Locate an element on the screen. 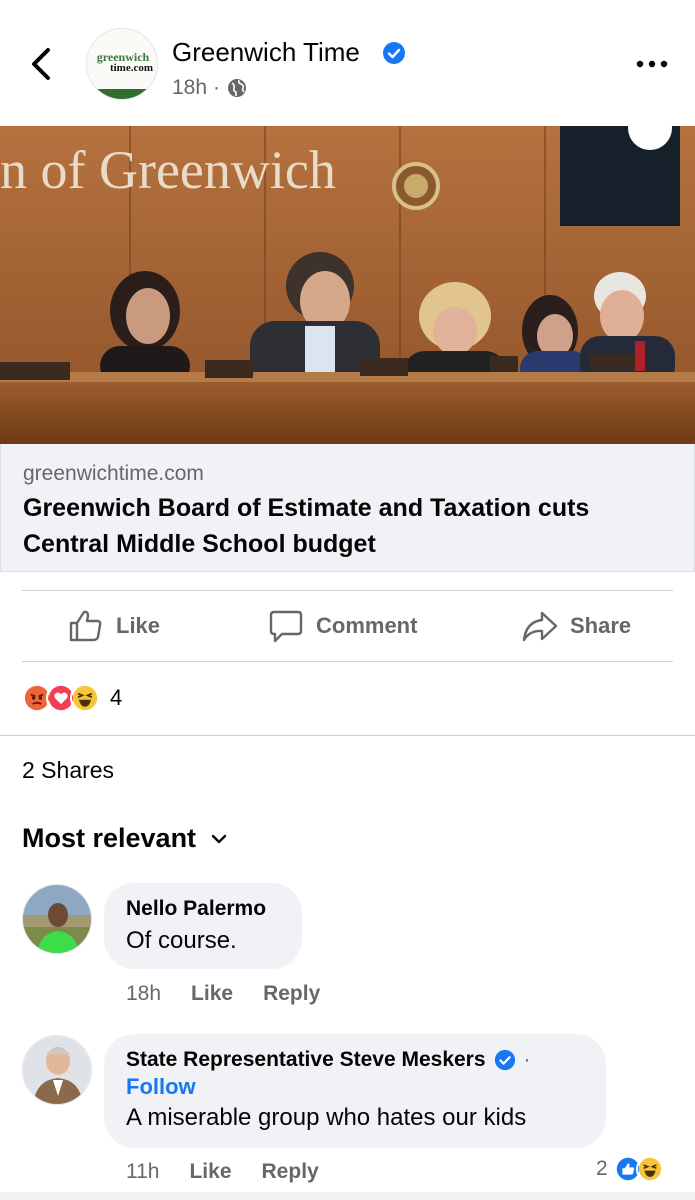 The image size is (695, 1200). comment-text: Of course. is located at coordinates (181, 940).